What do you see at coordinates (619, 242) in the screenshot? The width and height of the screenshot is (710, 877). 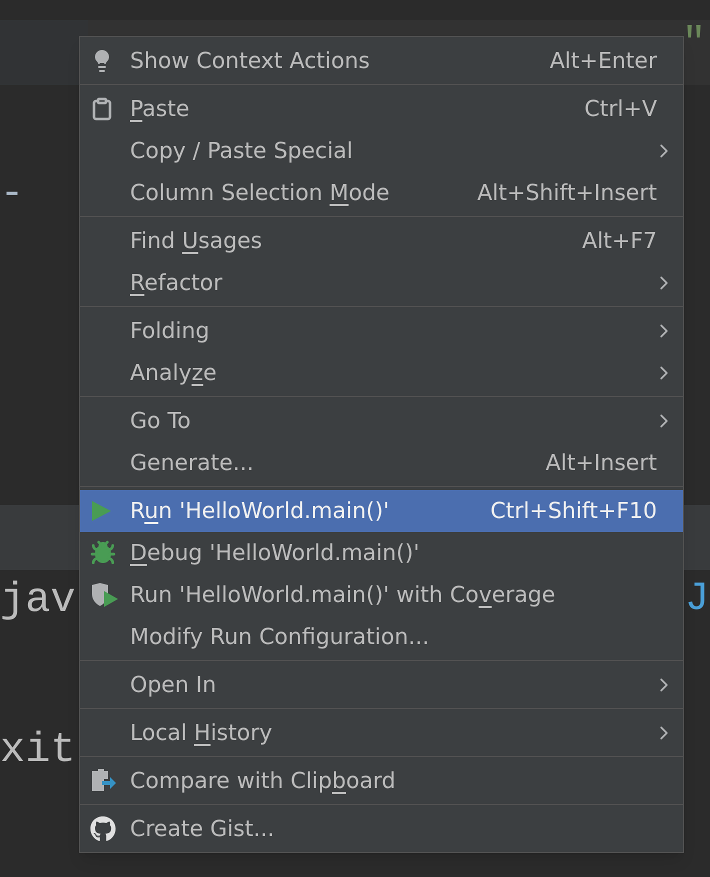 I see `shortcut-text: Alt+F7` at bounding box center [619, 242].